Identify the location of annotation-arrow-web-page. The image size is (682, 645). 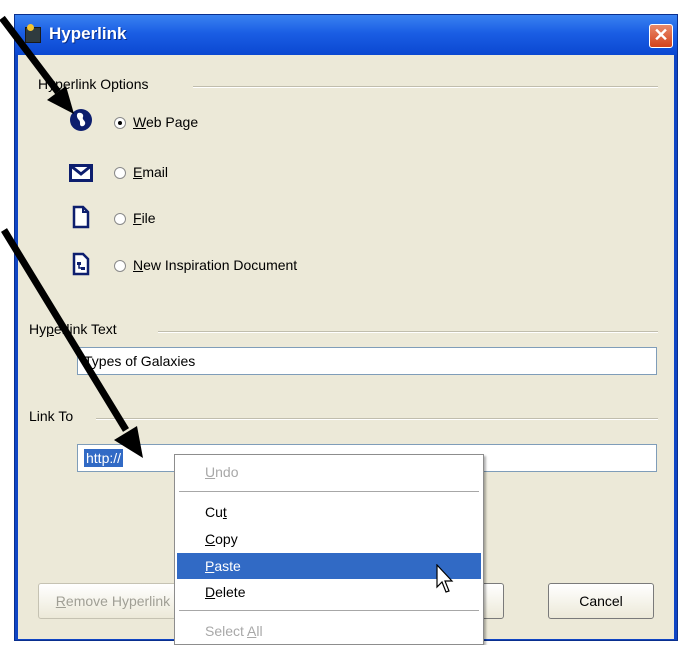
(37, 64).